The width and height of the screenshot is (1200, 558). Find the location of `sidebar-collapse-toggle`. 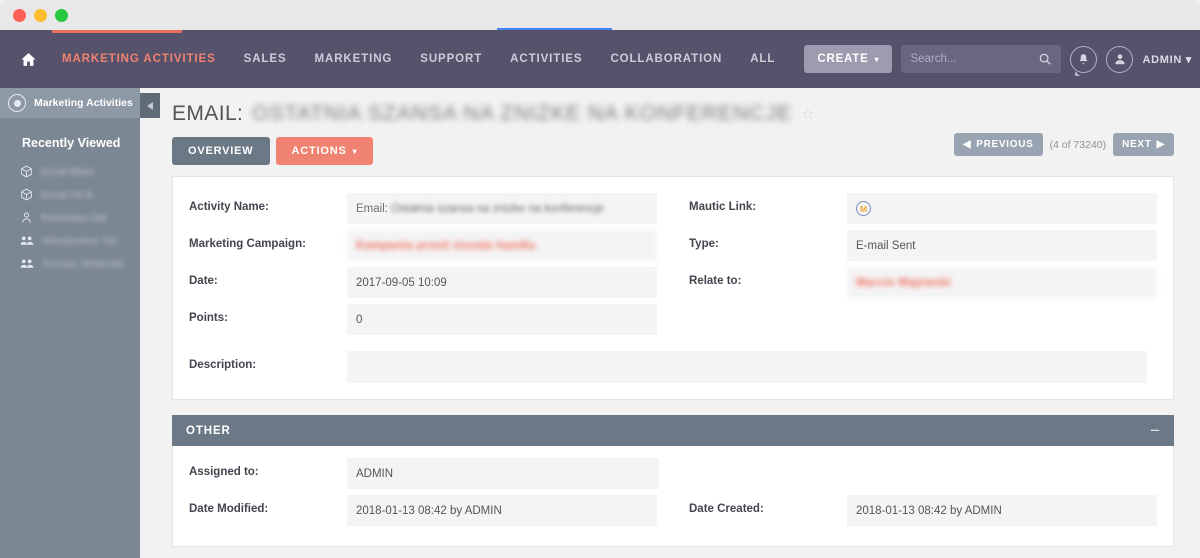

sidebar-collapse-toggle is located at coordinates (150, 105).